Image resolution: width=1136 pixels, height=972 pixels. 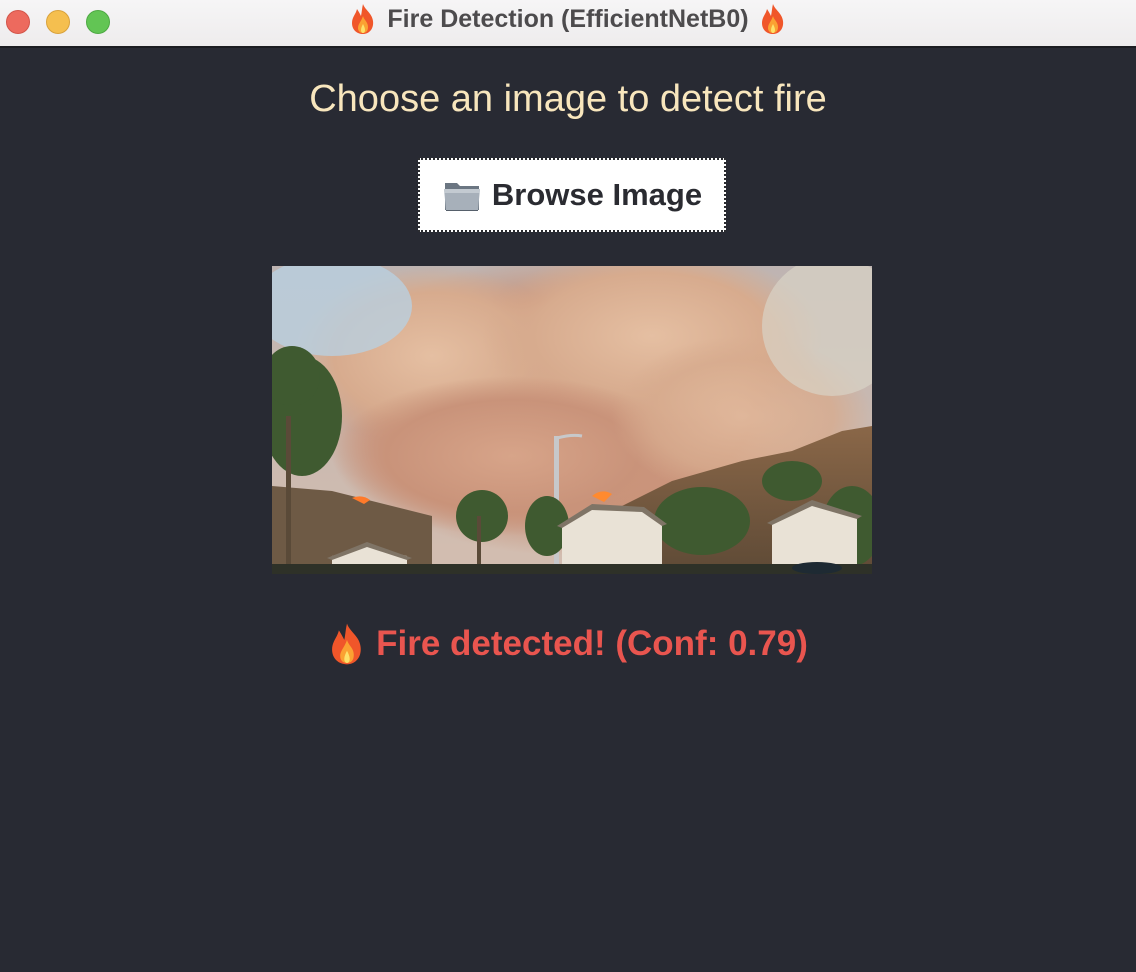 I want to click on window-title: Fire Detection (EfficientNetB0), so click(x=568, y=19).